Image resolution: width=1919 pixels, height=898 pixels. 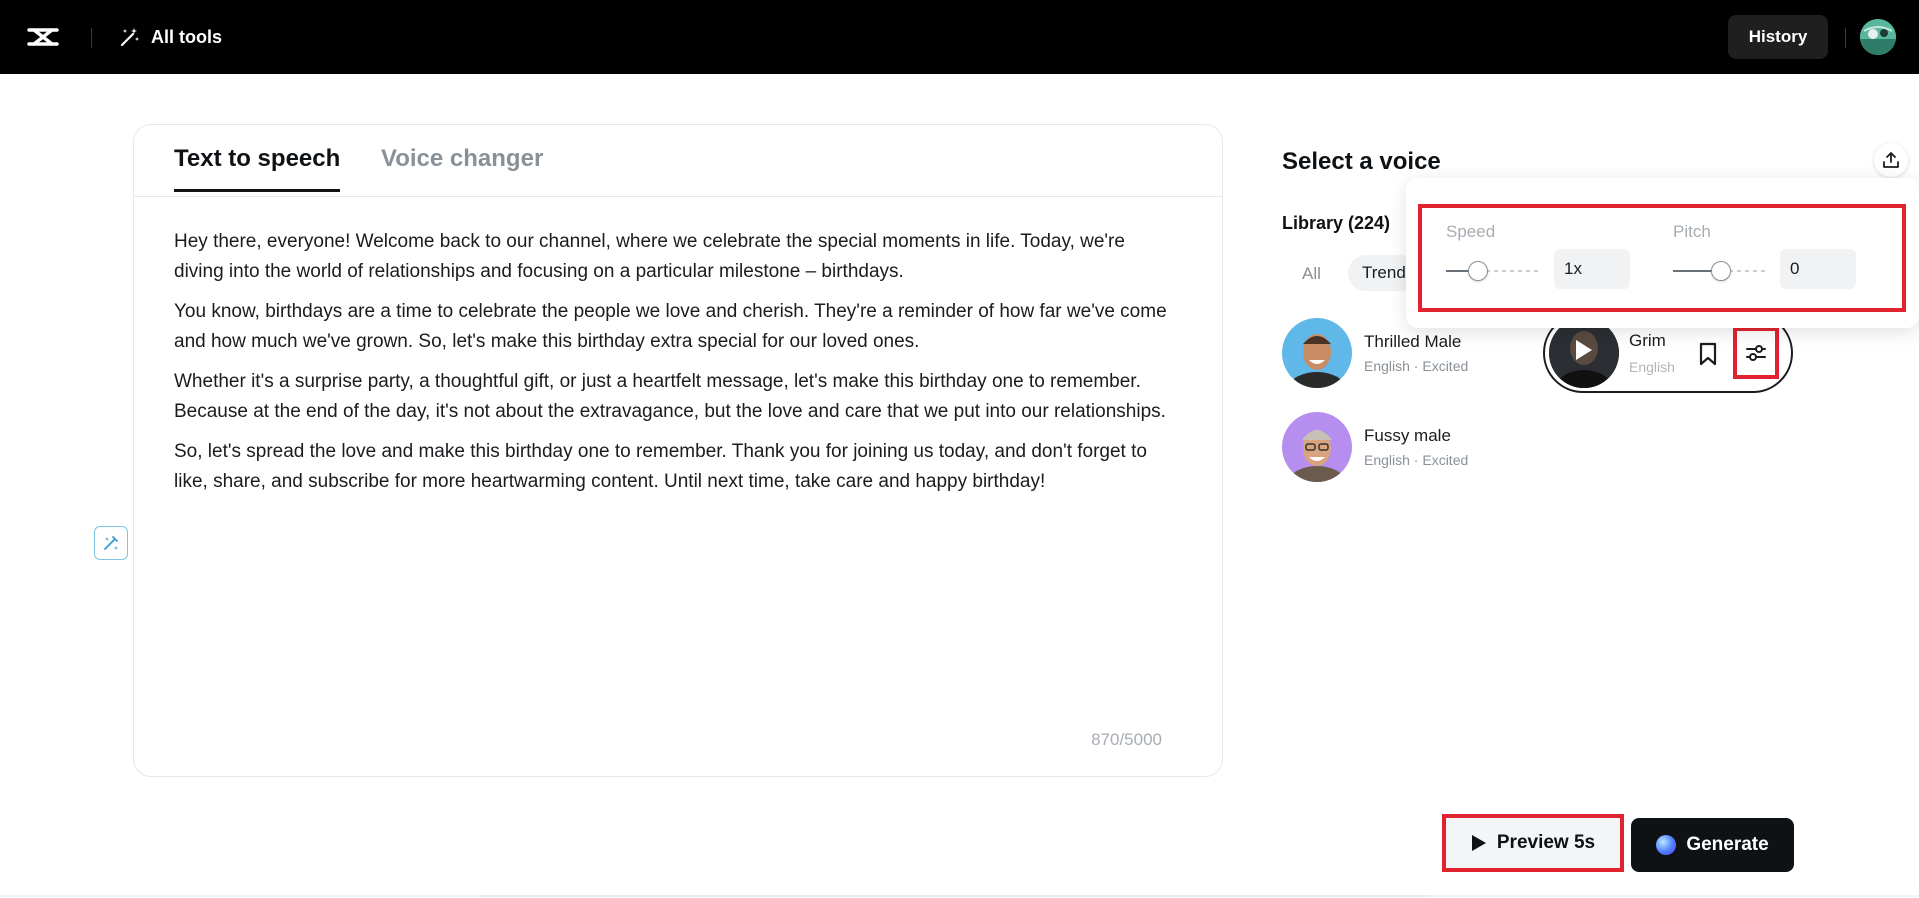 What do you see at coordinates (1778, 37) in the screenshot?
I see `history-button: History` at bounding box center [1778, 37].